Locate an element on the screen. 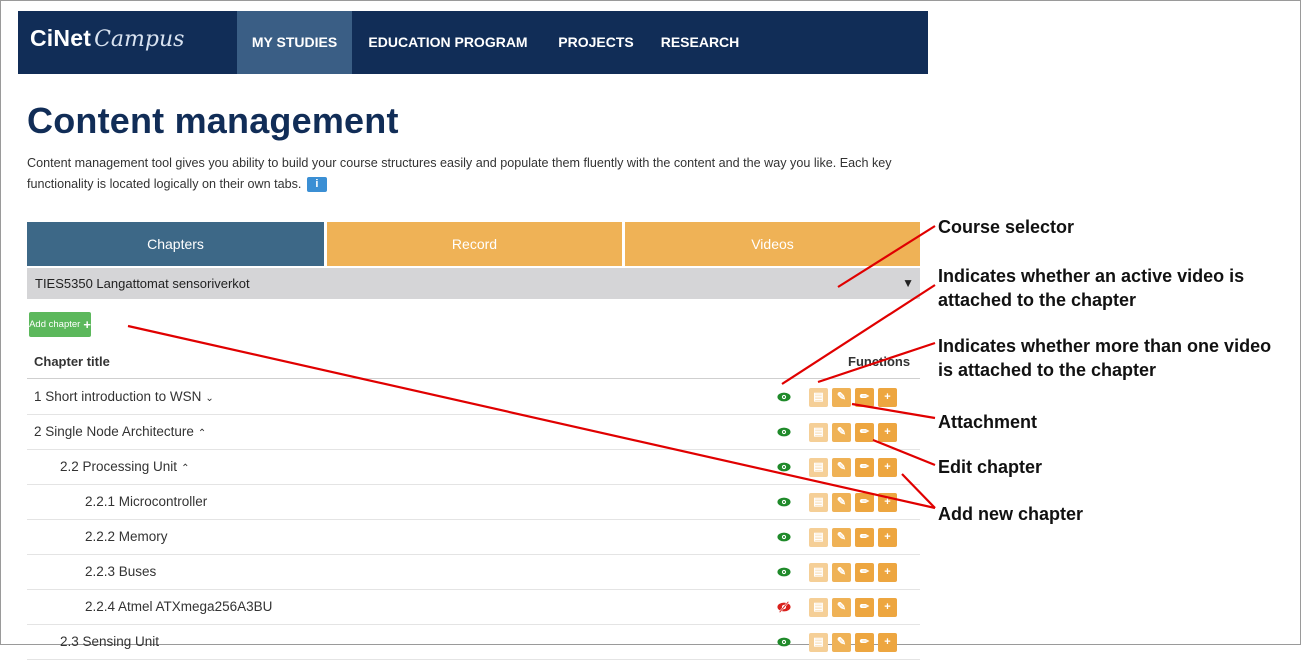  pointer-course-selector is located at coordinates (886, 256).